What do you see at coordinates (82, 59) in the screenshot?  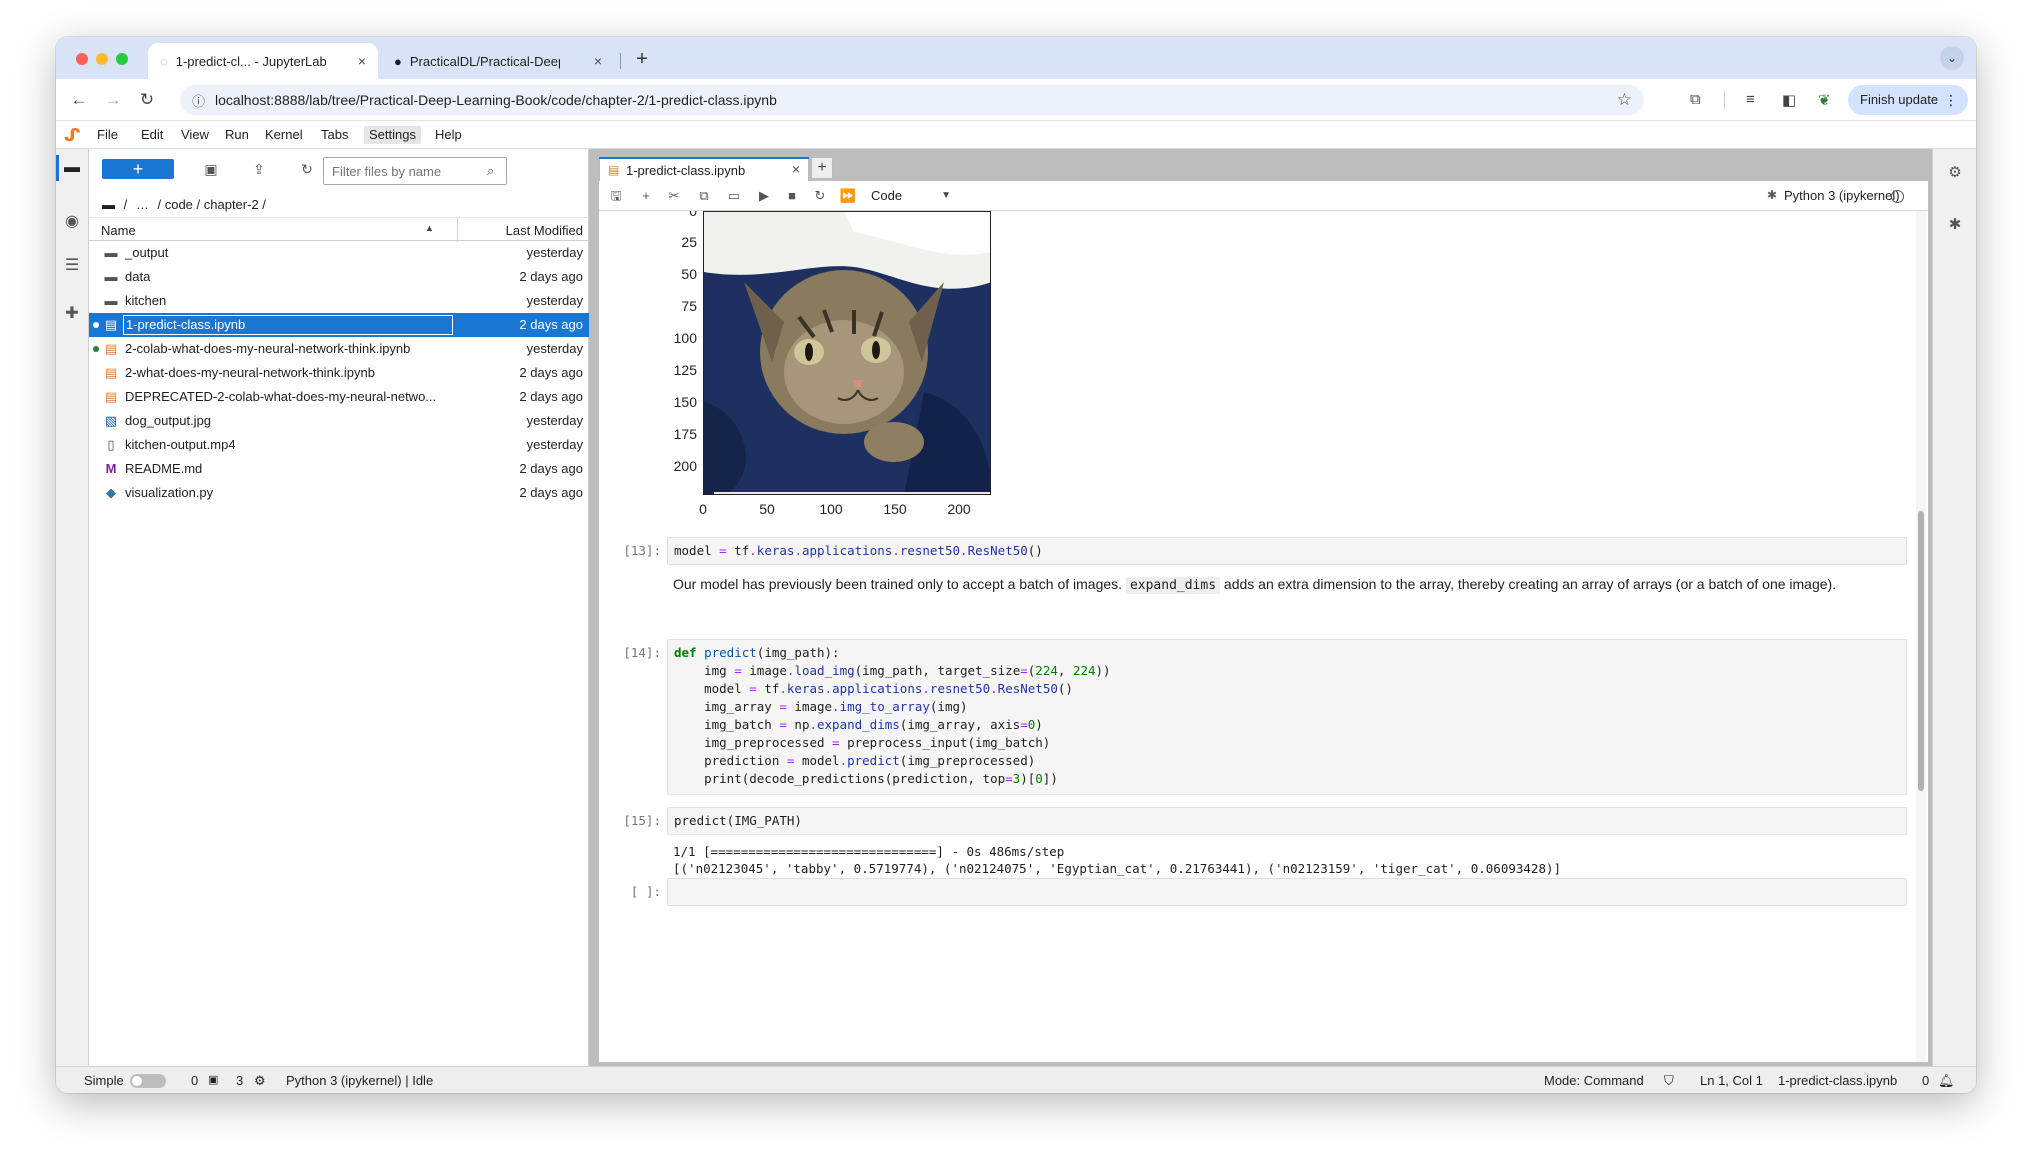 I see `close-window-button` at bounding box center [82, 59].